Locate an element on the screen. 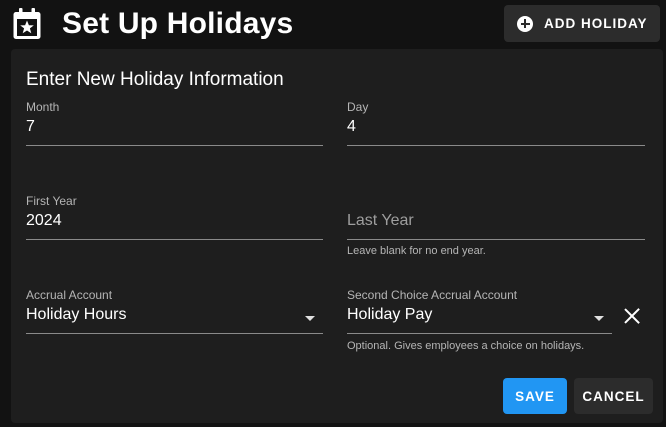 This screenshot has height=427, width=666. accrual-account-select: Accrual Account Holiday Hours is located at coordinates (174, 311).